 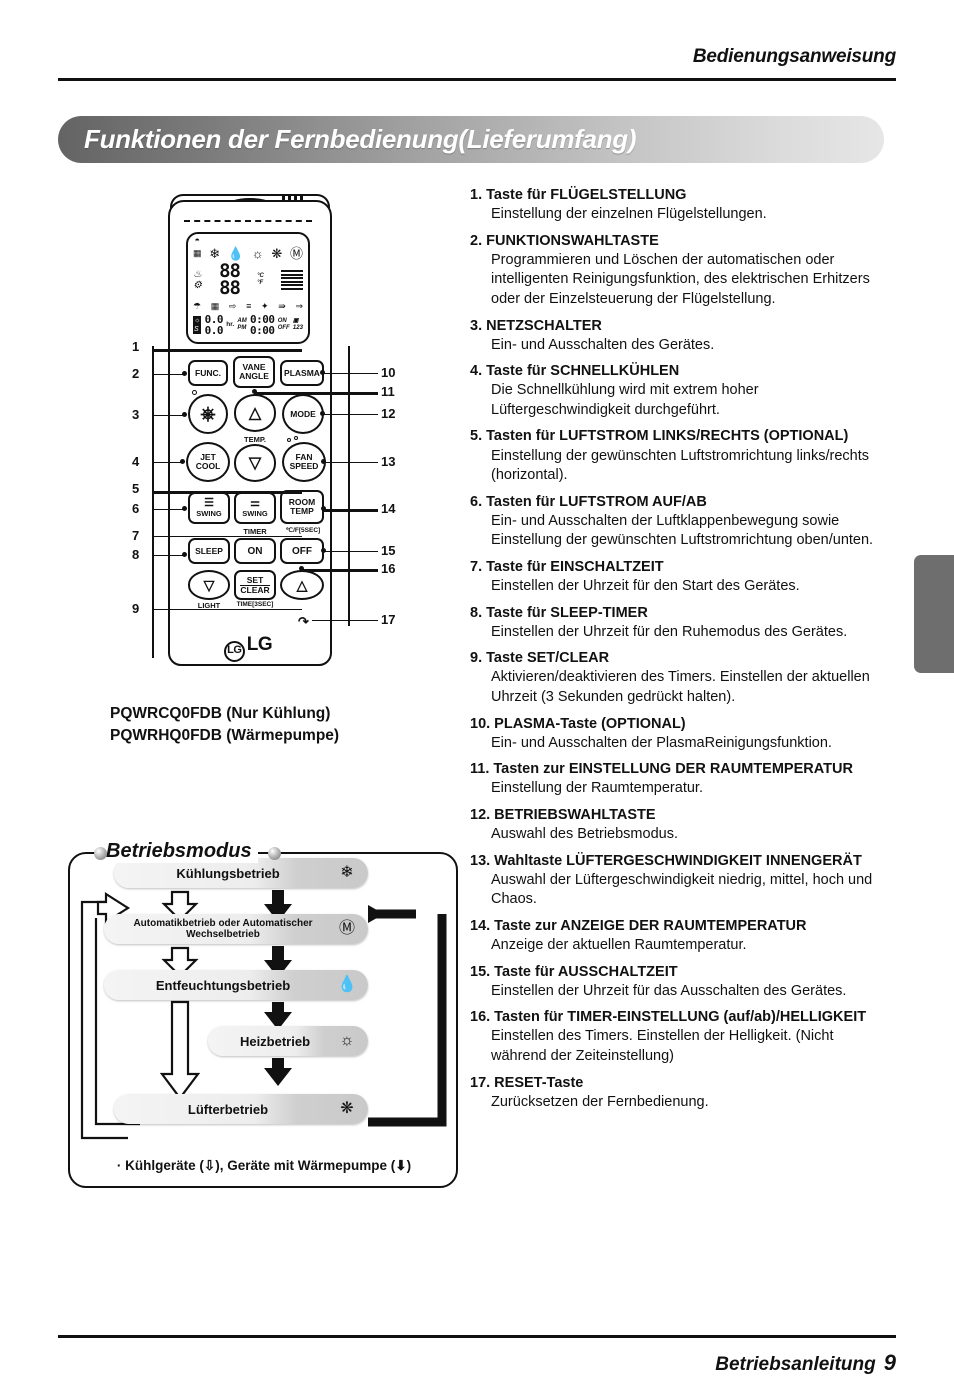 What do you see at coordinates (805, 1363) in the screenshot?
I see `footer: Betriebsanleitung 9` at bounding box center [805, 1363].